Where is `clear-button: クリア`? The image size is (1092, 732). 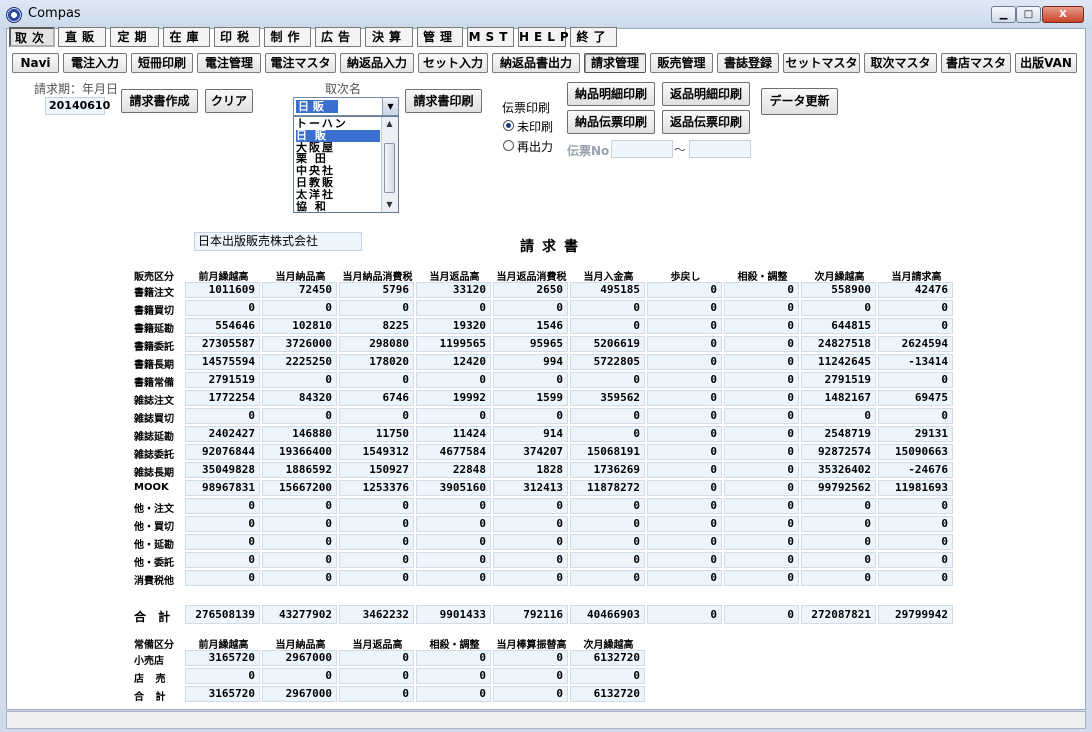 clear-button: クリア is located at coordinates (229, 101).